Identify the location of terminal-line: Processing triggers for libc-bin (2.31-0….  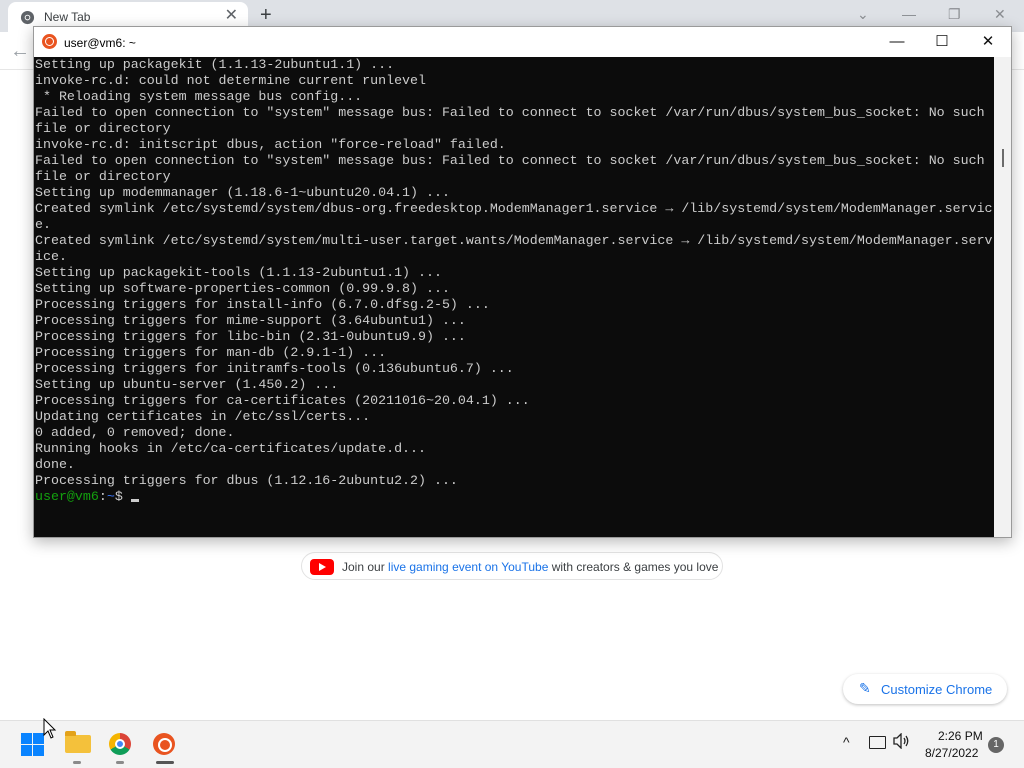
(250, 336).